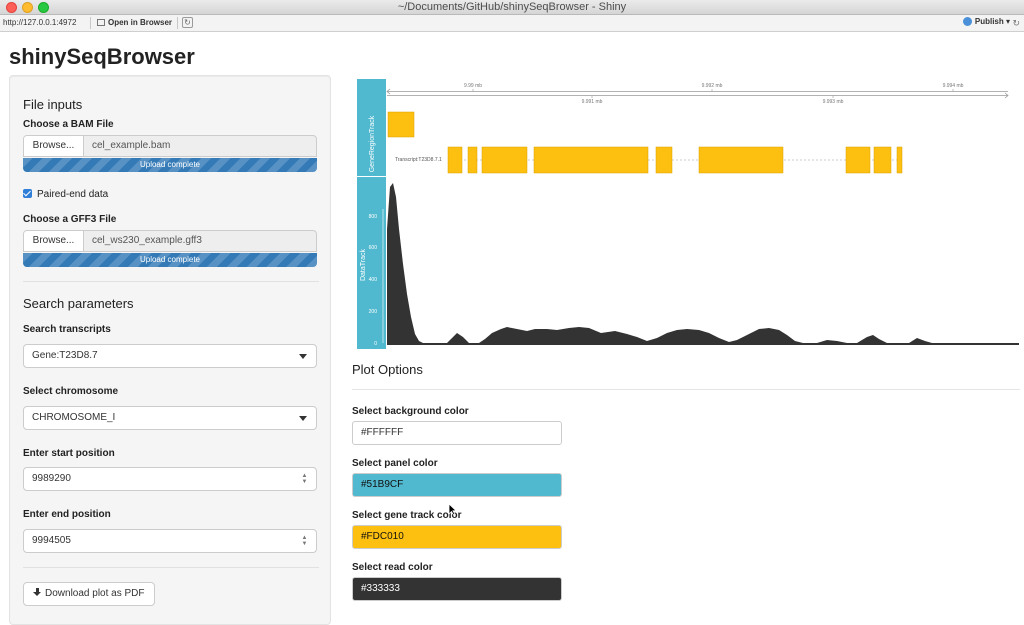 The width and height of the screenshot is (1024, 625). Describe the element at coordinates (953, 86) in the screenshot. I see `axis-tick-label: 9.994 mb` at that location.